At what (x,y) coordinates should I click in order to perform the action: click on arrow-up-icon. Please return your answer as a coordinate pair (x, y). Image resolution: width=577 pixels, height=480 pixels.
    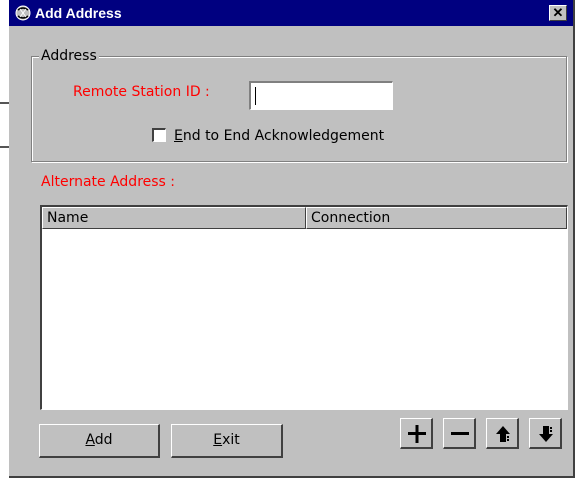
    Looking at the image, I should click on (503, 434).